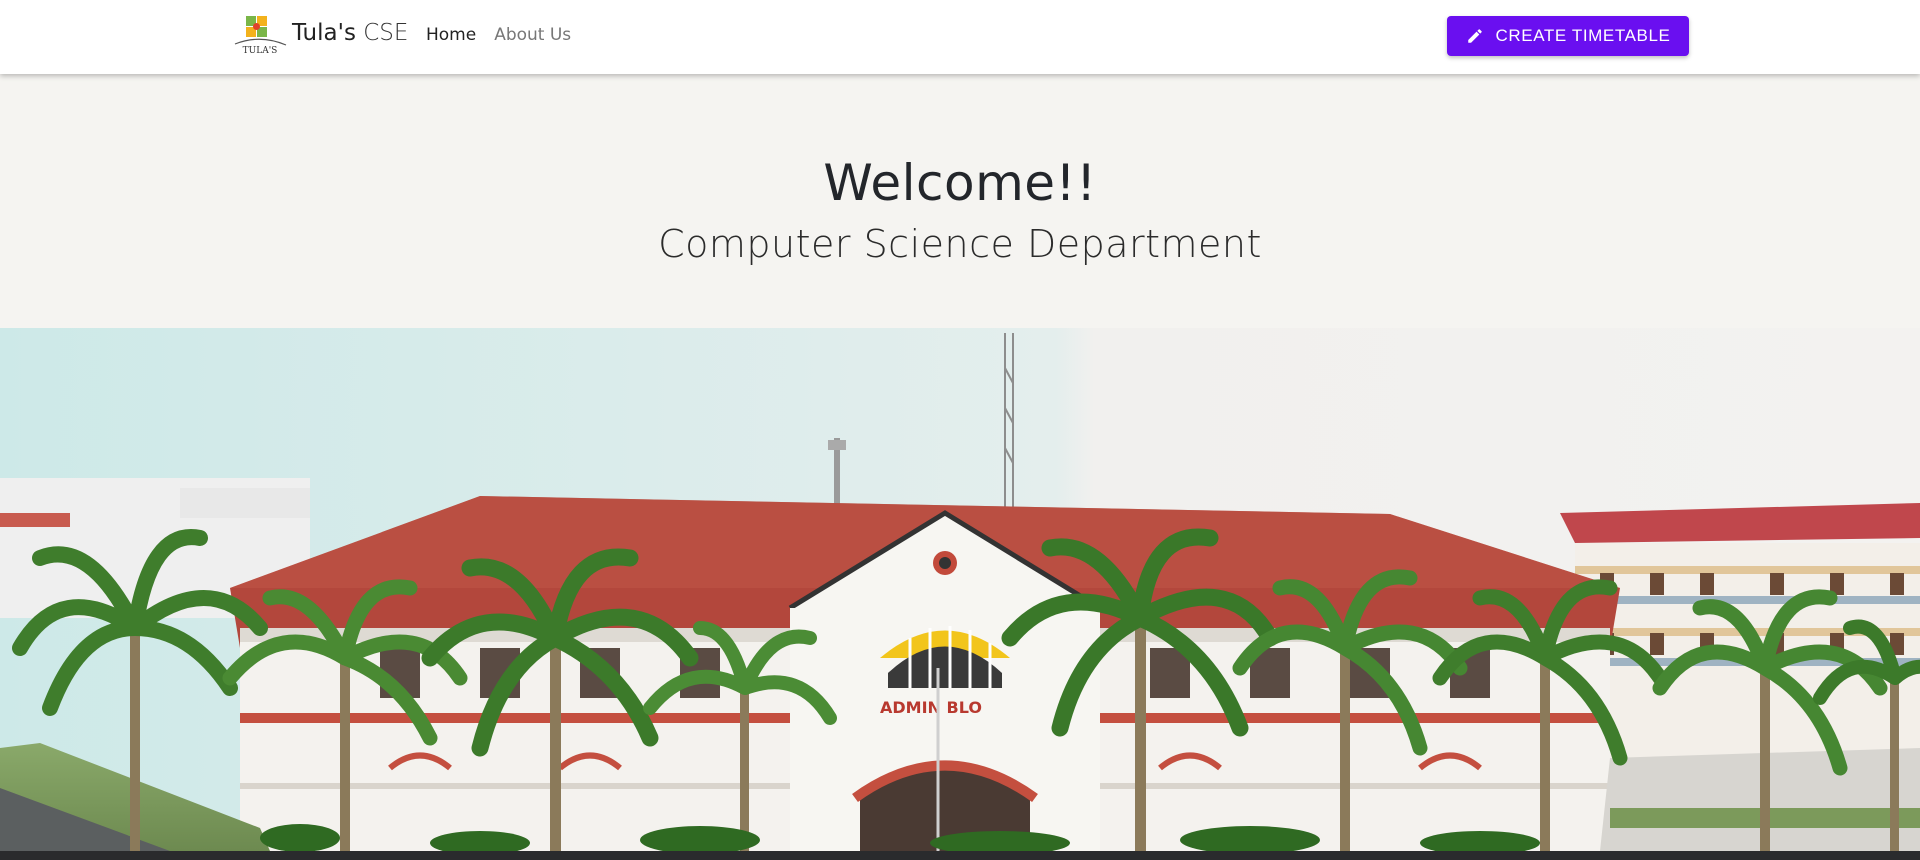  Describe the element at coordinates (260, 35) in the screenshot. I see `tulas-logo-icon: TULA'S` at that location.